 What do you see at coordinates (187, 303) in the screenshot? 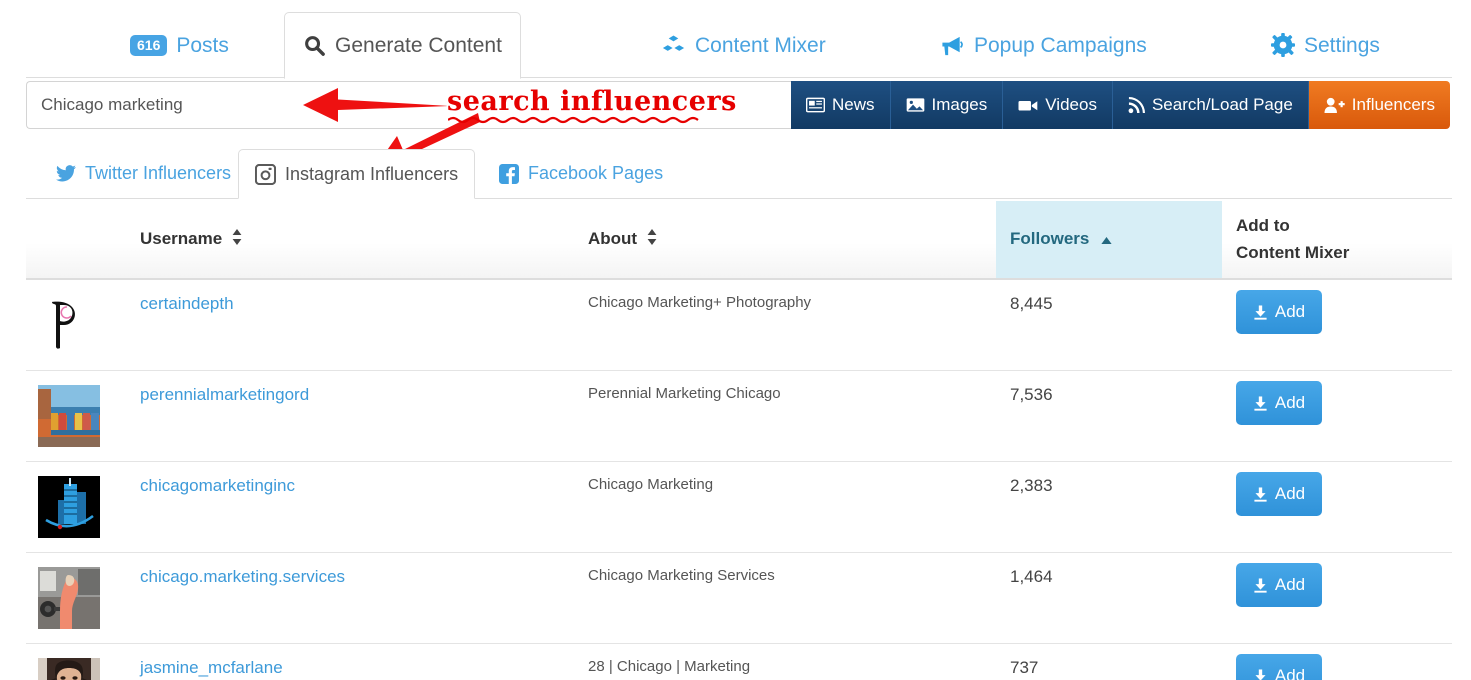
I see `username-link: certaindepth` at bounding box center [187, 303].